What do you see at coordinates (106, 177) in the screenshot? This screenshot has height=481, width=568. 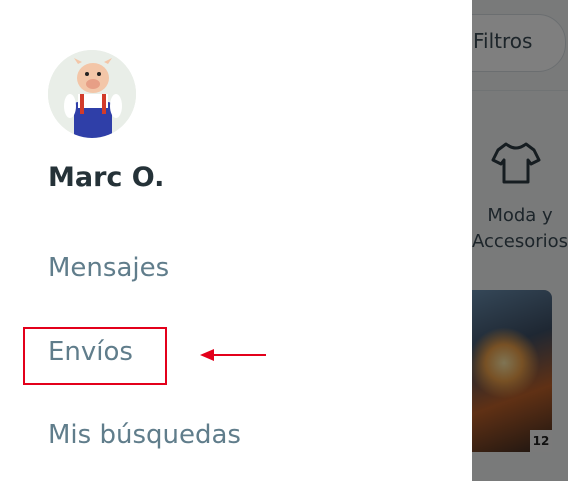 I see `user-name: Marc O.` at bounding box center [106, 177].